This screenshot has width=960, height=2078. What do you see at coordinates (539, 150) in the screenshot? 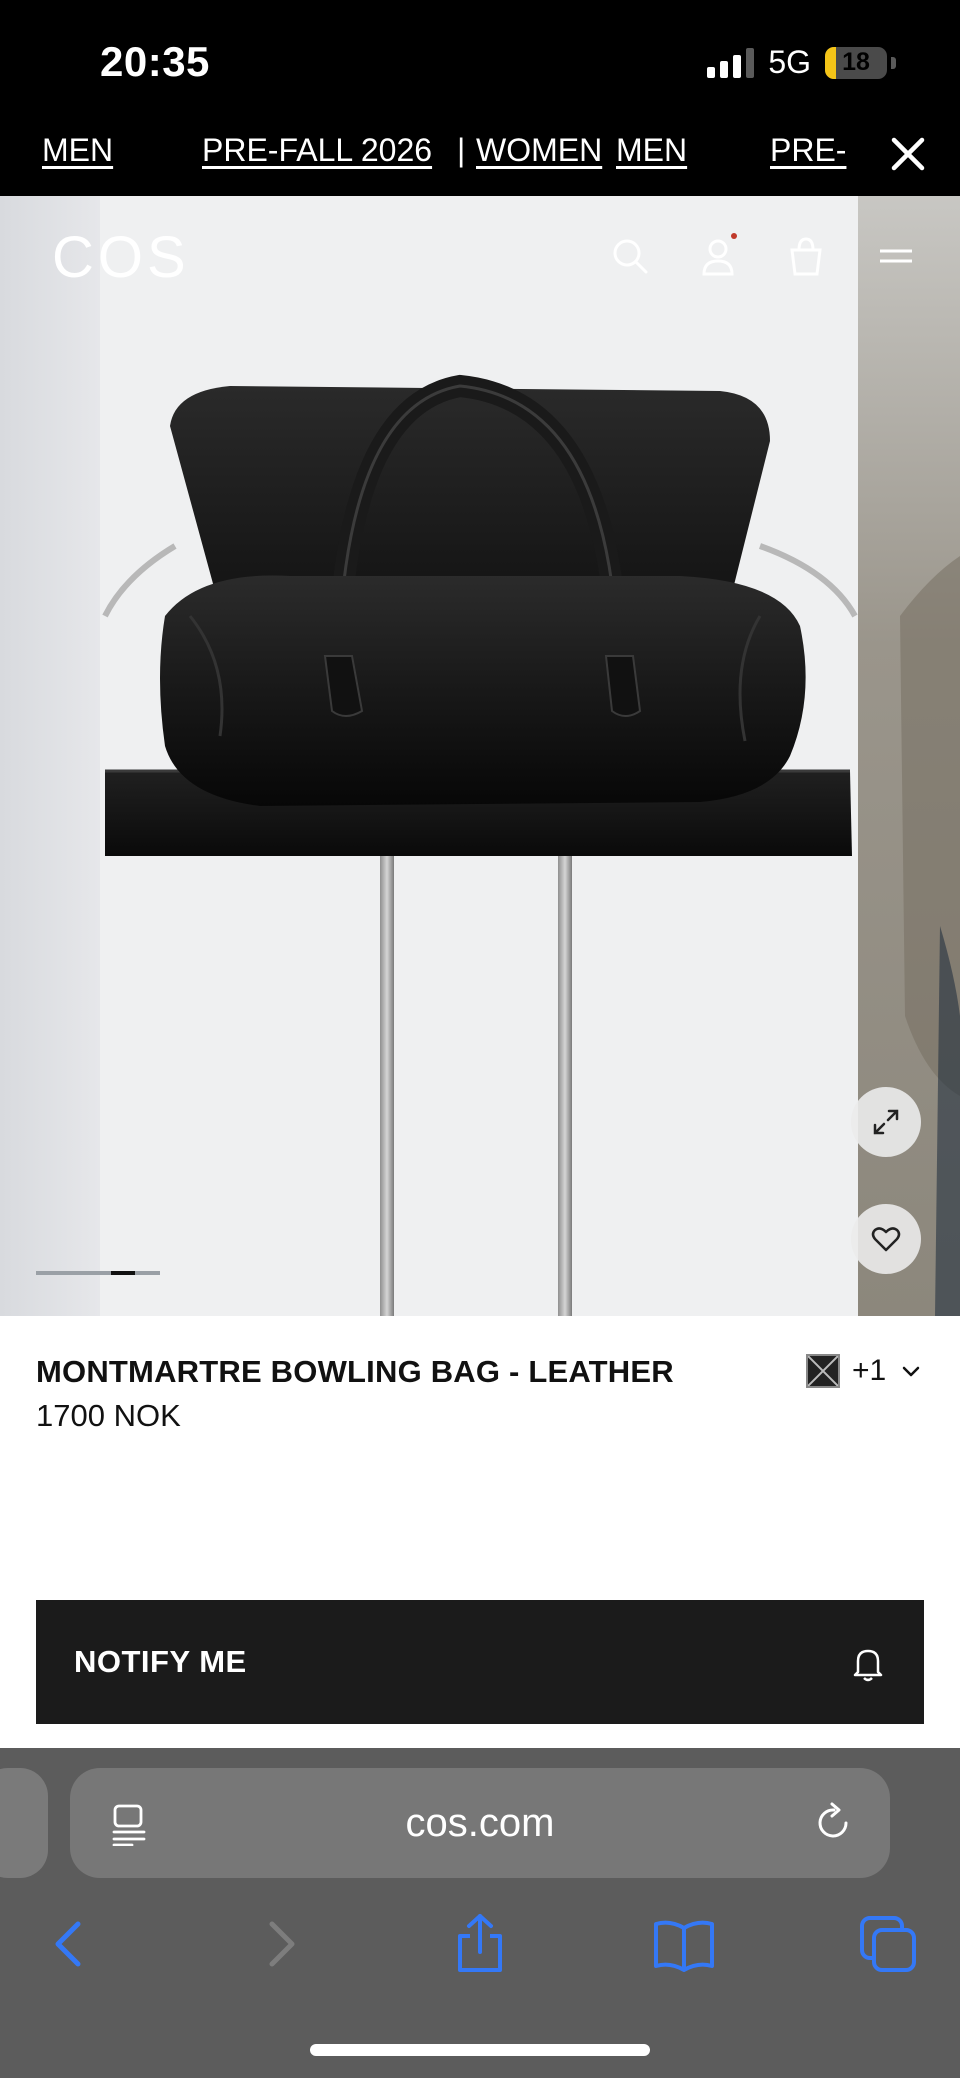
I see `promo-link-women: WOMEN` at bounding box center [539, 150].